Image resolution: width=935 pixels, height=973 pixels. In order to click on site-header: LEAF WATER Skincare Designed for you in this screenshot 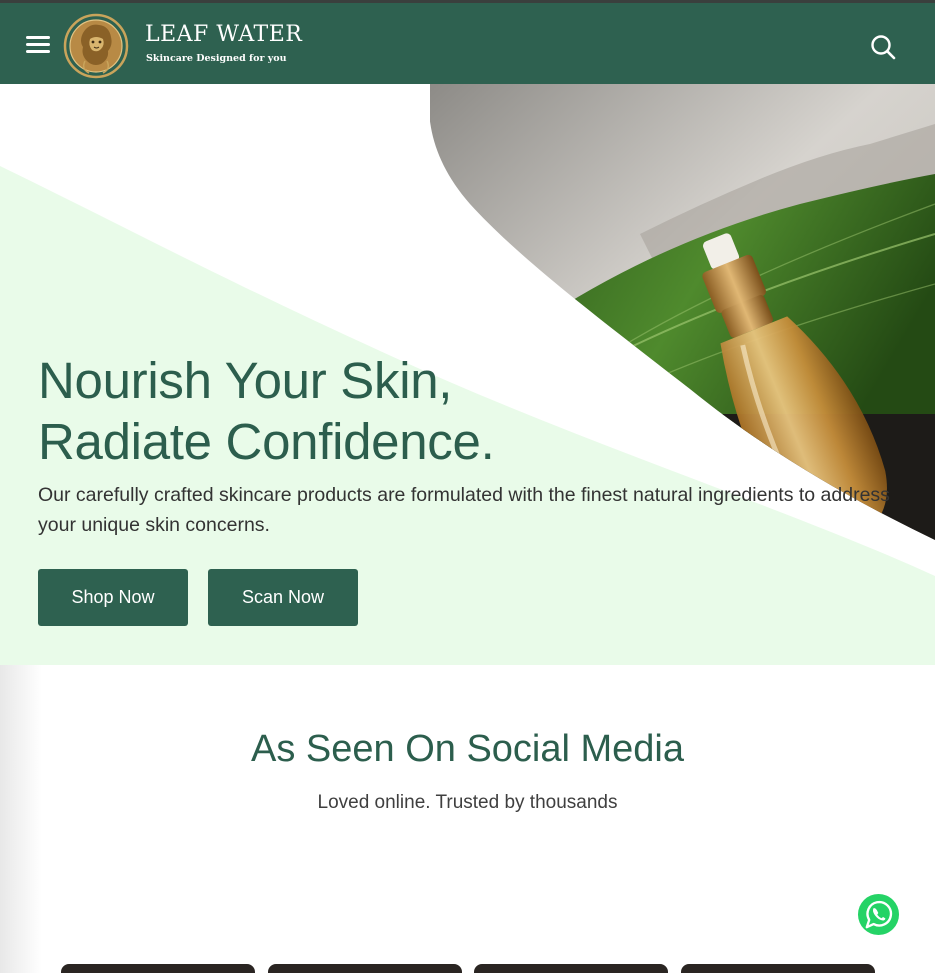, I will do `click(467, 43)`.